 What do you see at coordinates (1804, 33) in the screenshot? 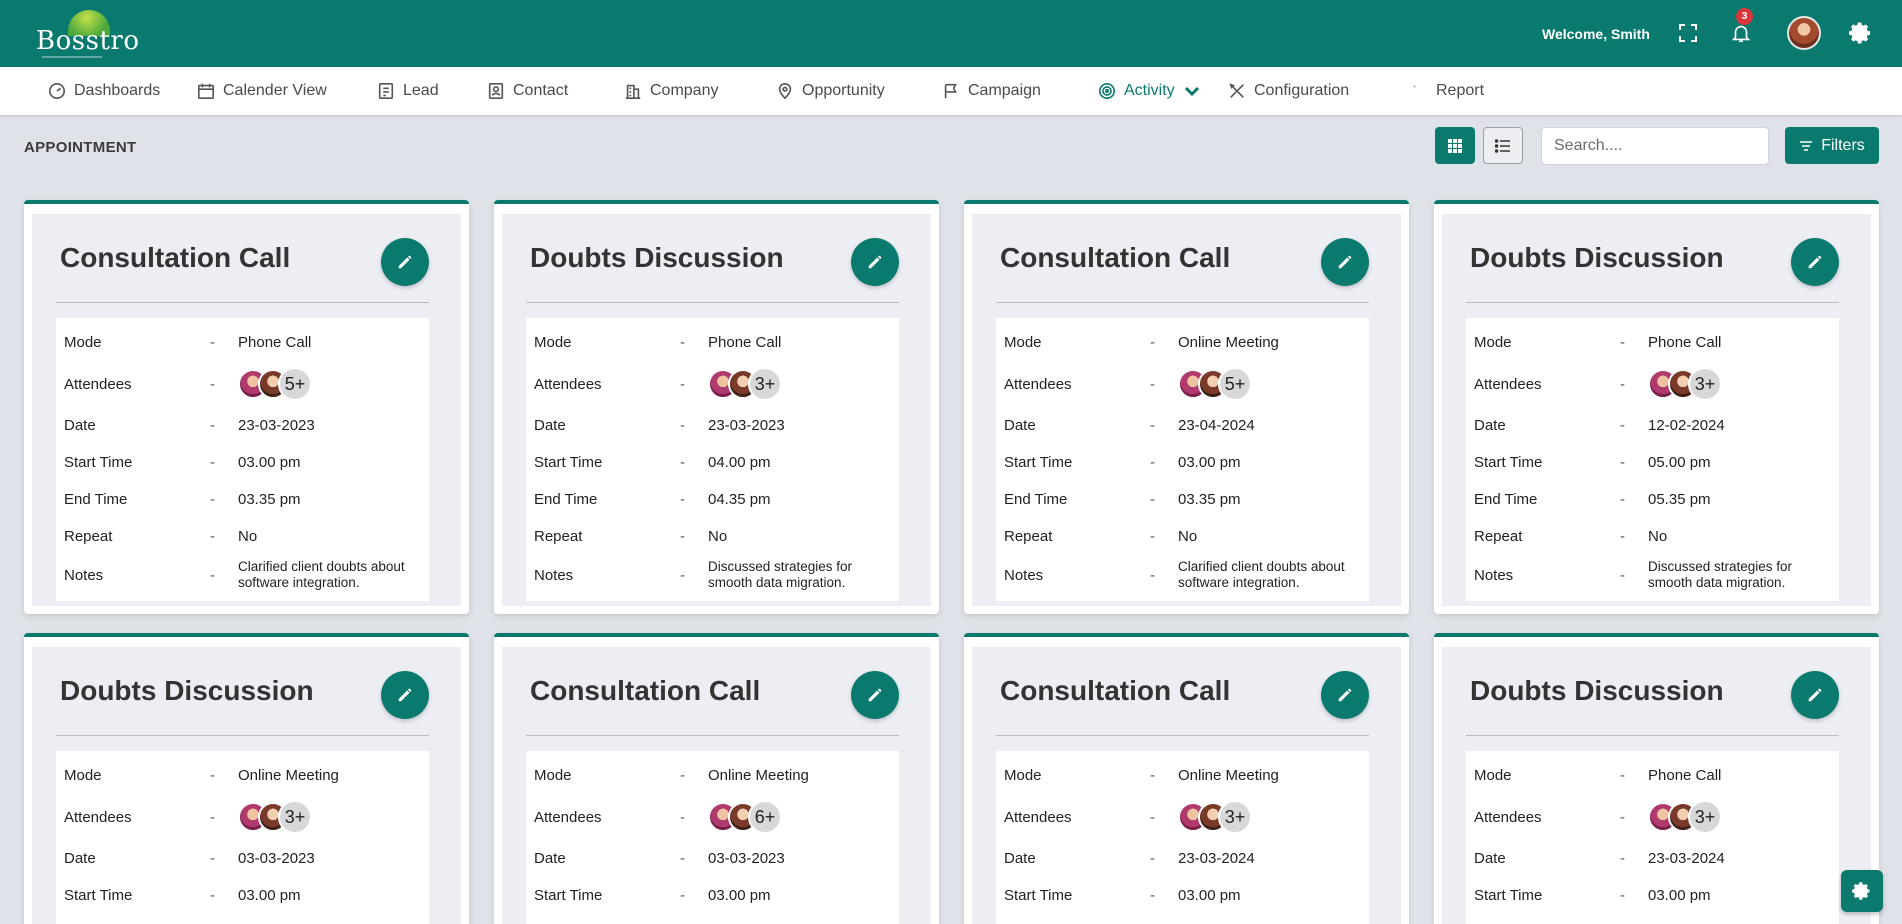
I see `user-avatar` at bounding box center [1804, 33].